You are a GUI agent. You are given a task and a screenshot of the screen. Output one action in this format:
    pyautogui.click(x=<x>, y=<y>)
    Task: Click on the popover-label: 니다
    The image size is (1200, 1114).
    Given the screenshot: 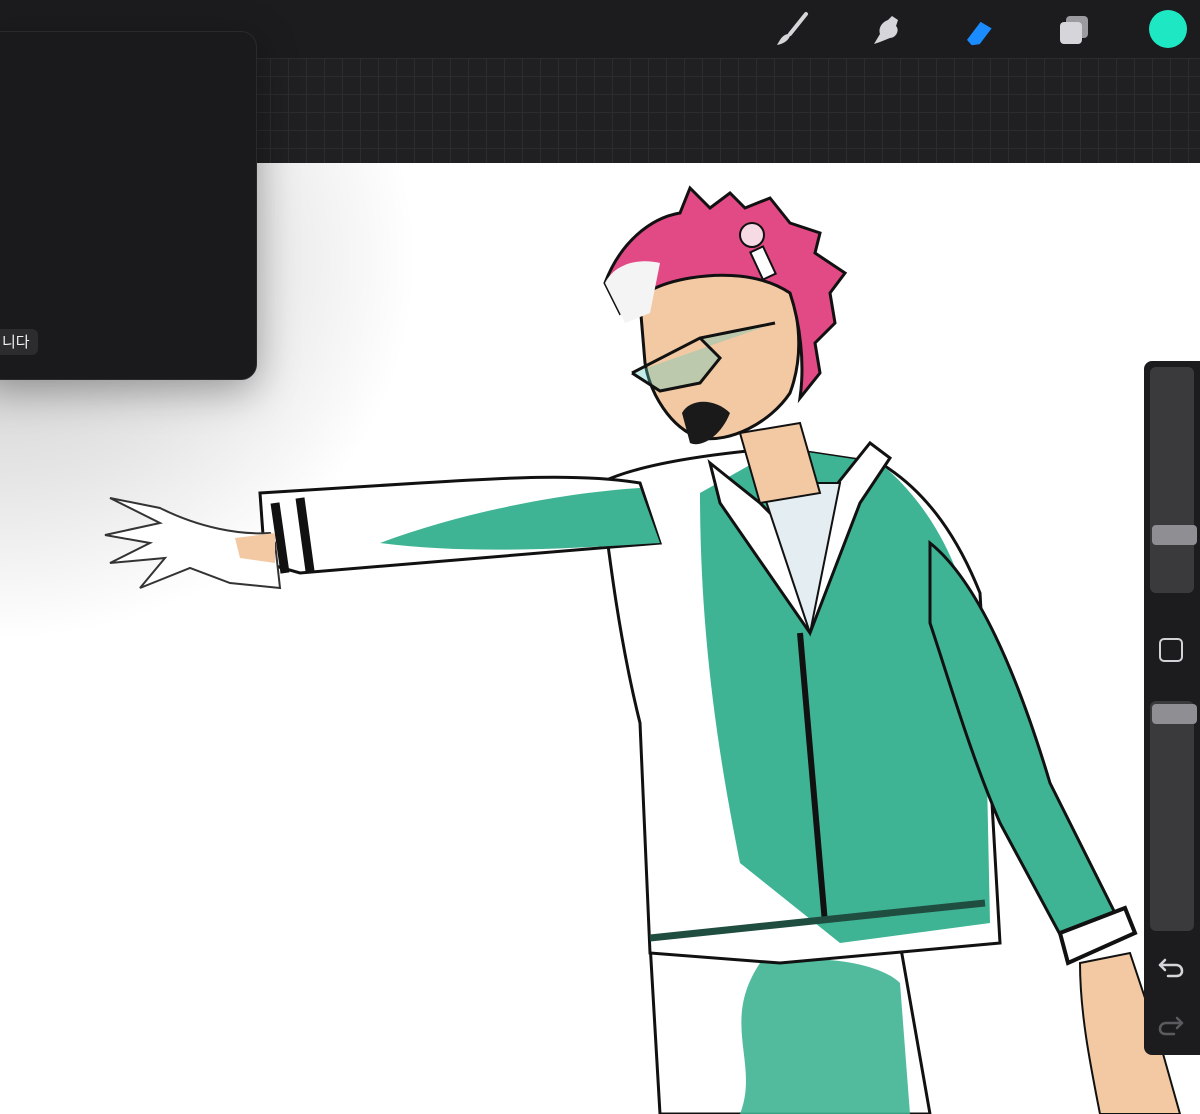 What is the action you would take?
    pyautogui.click(x=19, y=342)
    